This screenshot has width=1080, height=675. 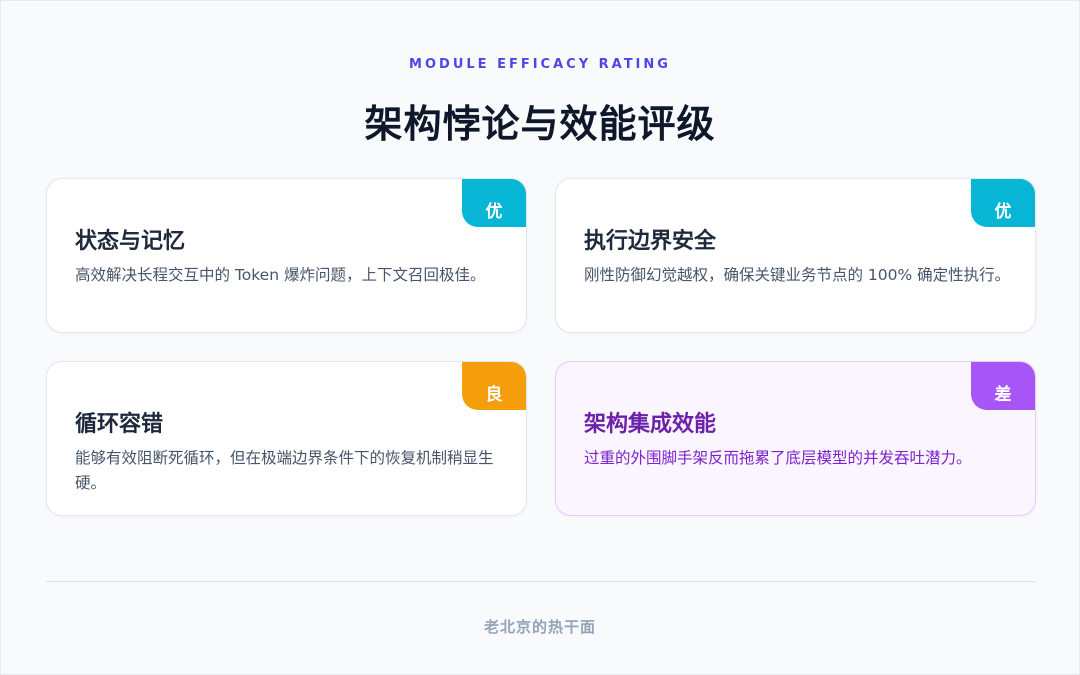 I want to click on footer-author: 老北京的热干面, so click(x=539, y=627).